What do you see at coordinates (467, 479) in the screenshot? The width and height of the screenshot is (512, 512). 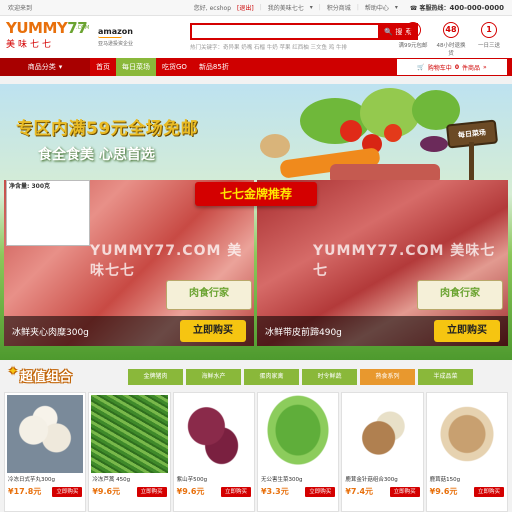 I see `product-name: 鹿茸菇150g` at bounding box center [467, 479].